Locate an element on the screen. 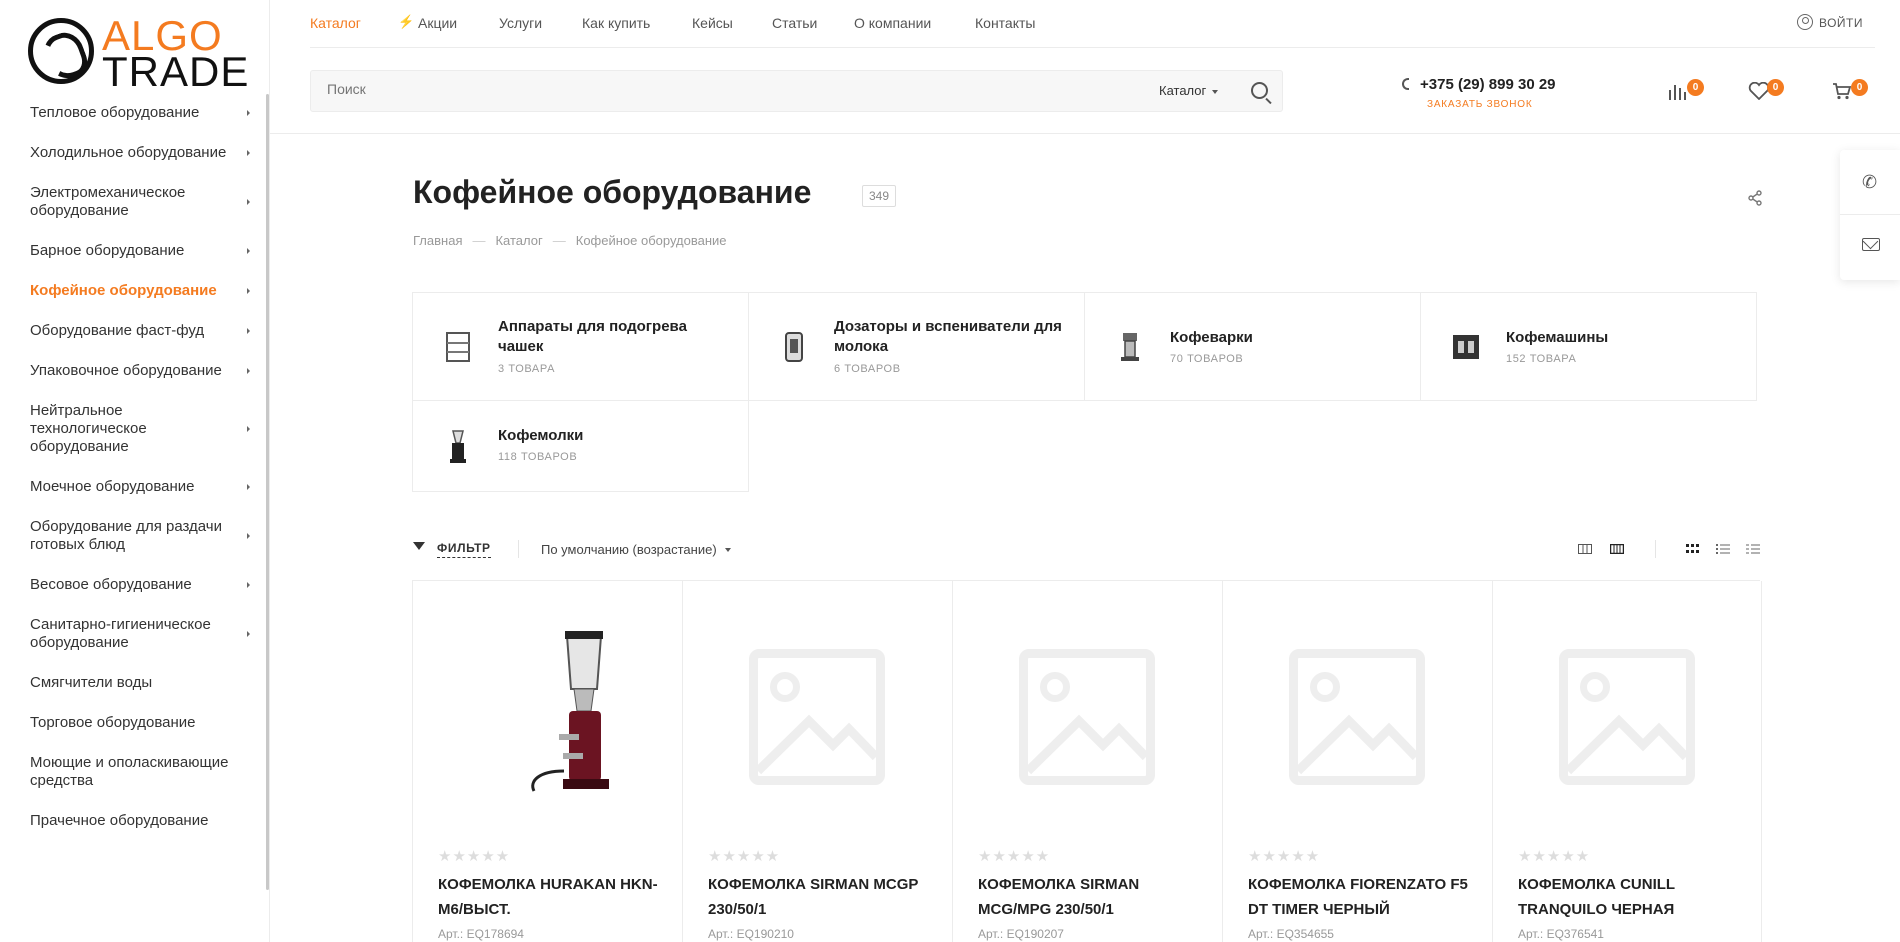  image-placeholder-icon is located at coordinates (1357, 717).